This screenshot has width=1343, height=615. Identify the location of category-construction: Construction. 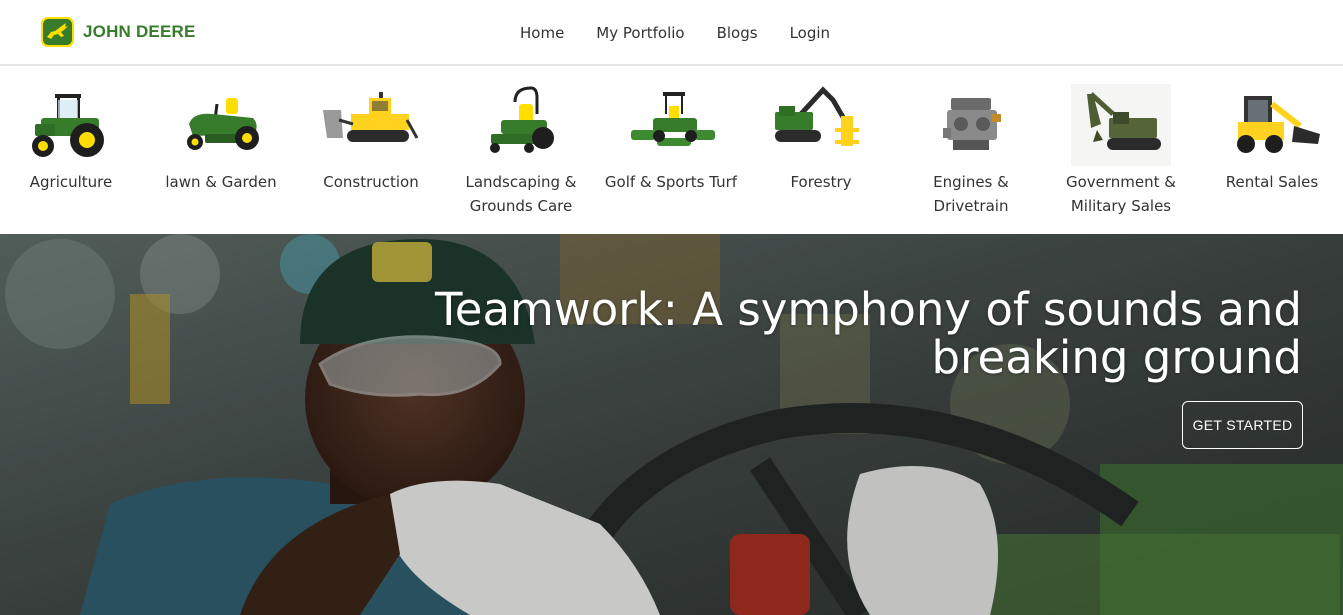
(371, 131).